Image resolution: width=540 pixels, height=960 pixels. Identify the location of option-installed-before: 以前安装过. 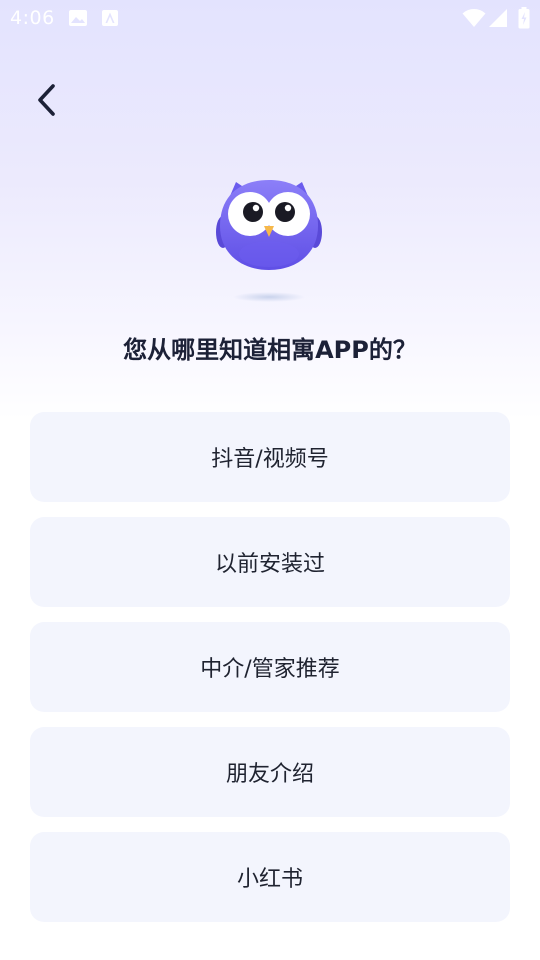
(270, 562).